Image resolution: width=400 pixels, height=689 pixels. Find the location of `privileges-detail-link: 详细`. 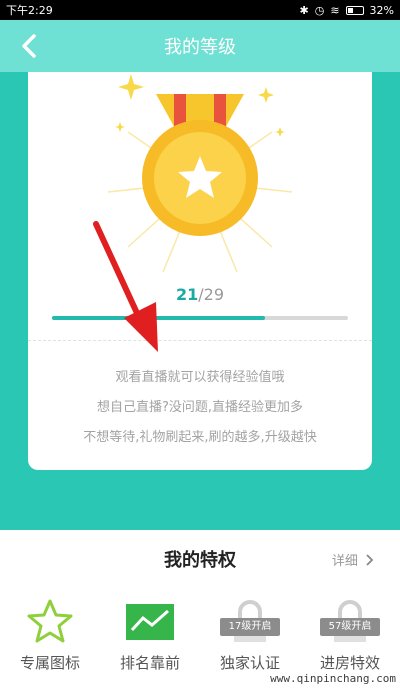

privileges-detail-link: 详细 is located at coordinates (353, 559).